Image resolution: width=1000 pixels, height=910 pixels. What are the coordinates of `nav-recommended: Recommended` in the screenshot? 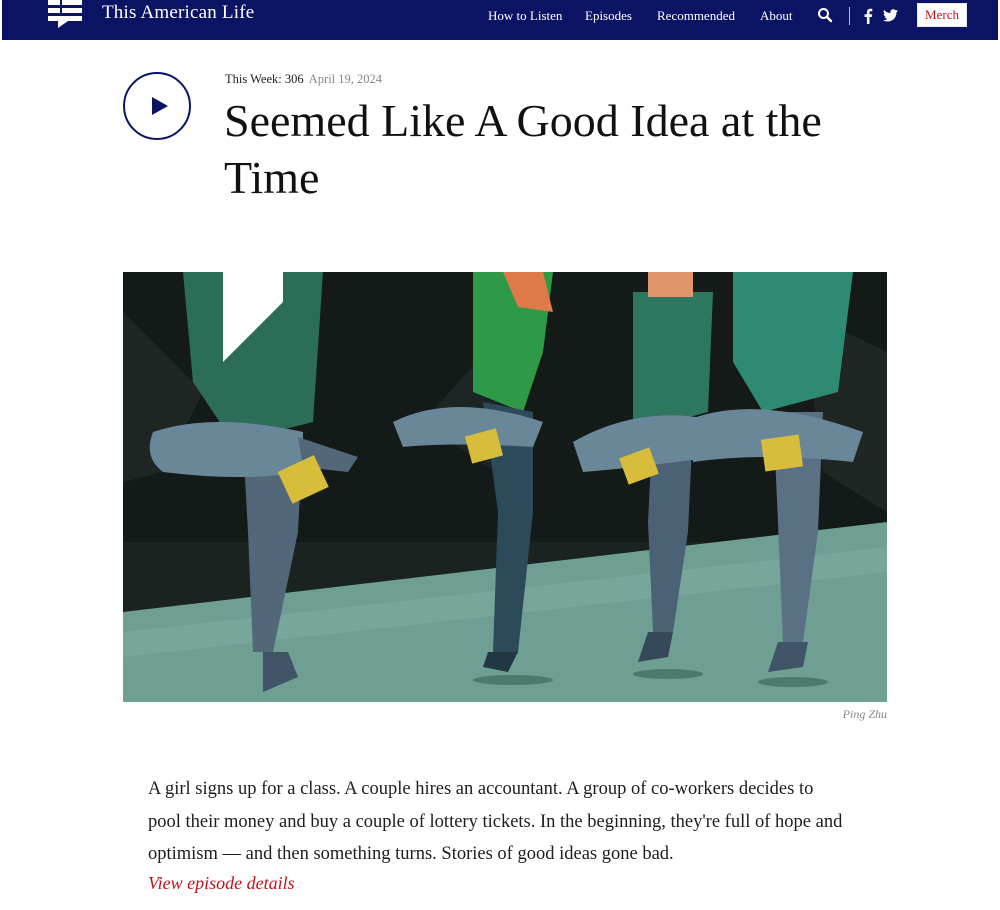 It's located at (696, 16).